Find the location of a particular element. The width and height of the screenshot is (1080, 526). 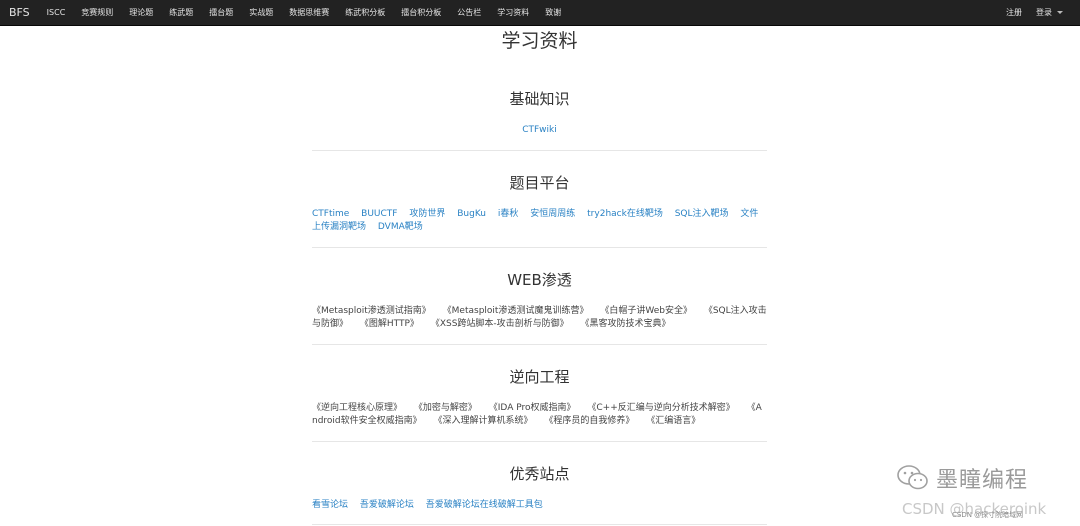

register-link: 注册 is located at coordinates (1014, 12).